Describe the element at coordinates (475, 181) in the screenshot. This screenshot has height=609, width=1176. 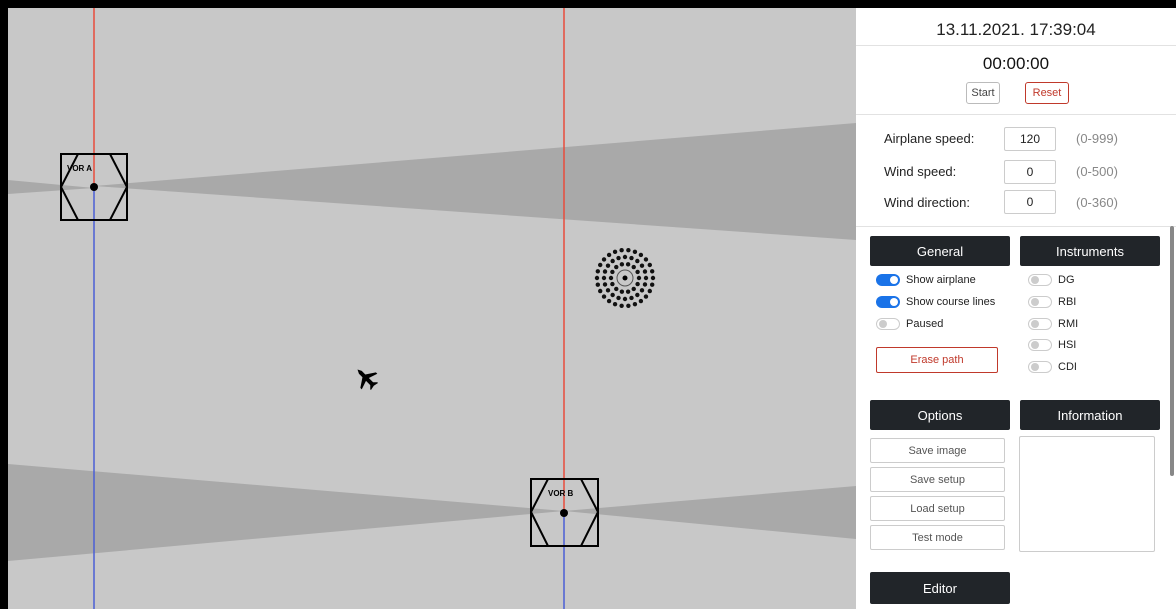
I see `vor-a-east-sector` at that location.